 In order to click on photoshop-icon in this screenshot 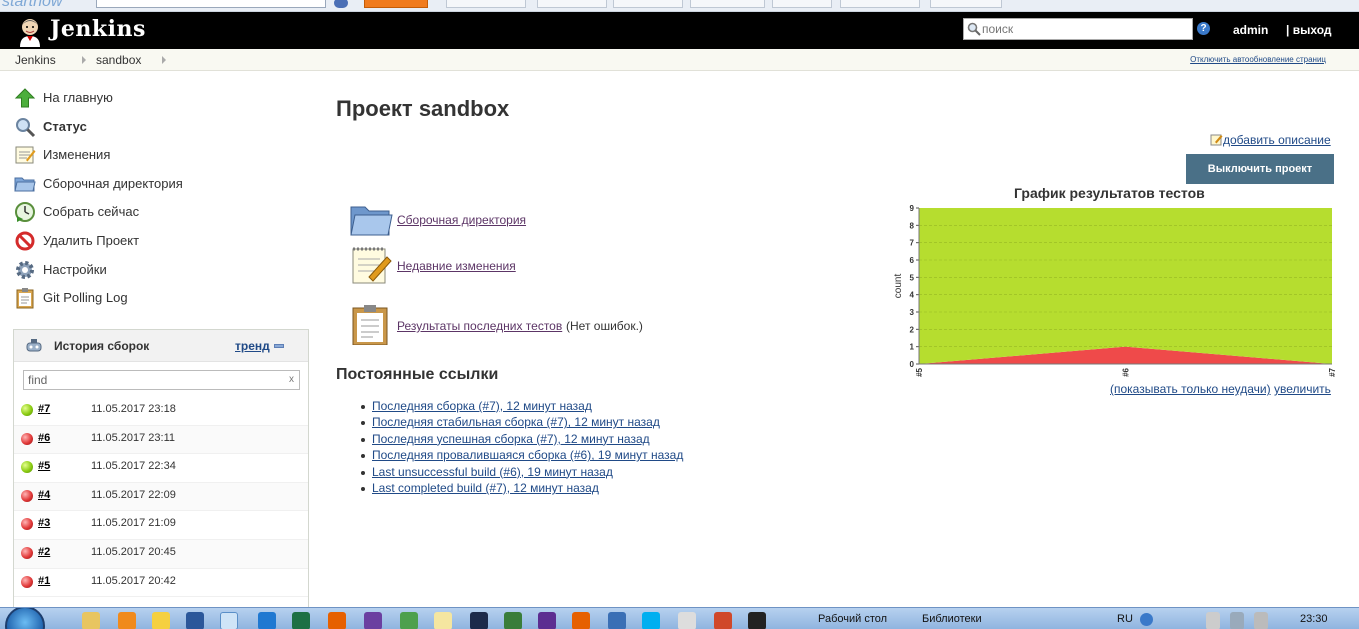, I will do `click(479, 620)`.